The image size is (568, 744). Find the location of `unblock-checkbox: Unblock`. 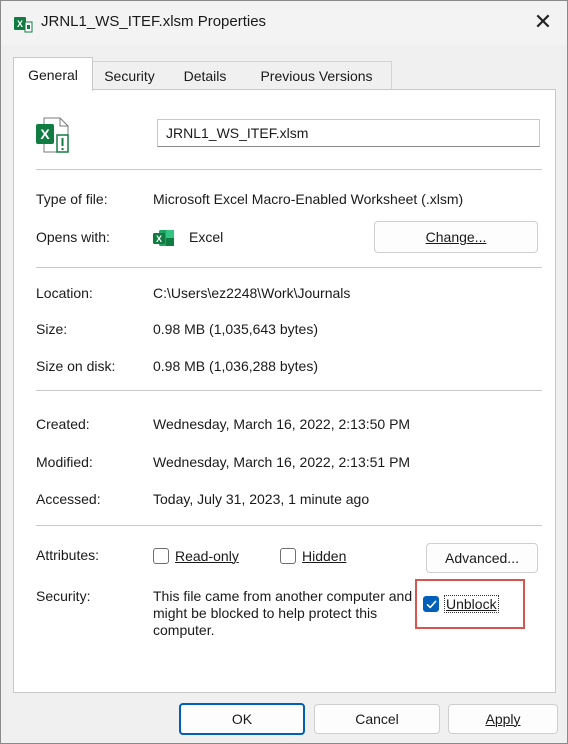

unblock-checkbox: Unblock is located at coordinates (472, 605).